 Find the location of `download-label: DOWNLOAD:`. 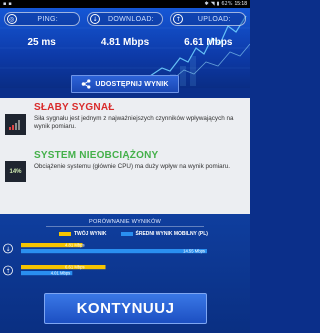

download-label: DOWNLOAD: is located at coordinates (131, 19).